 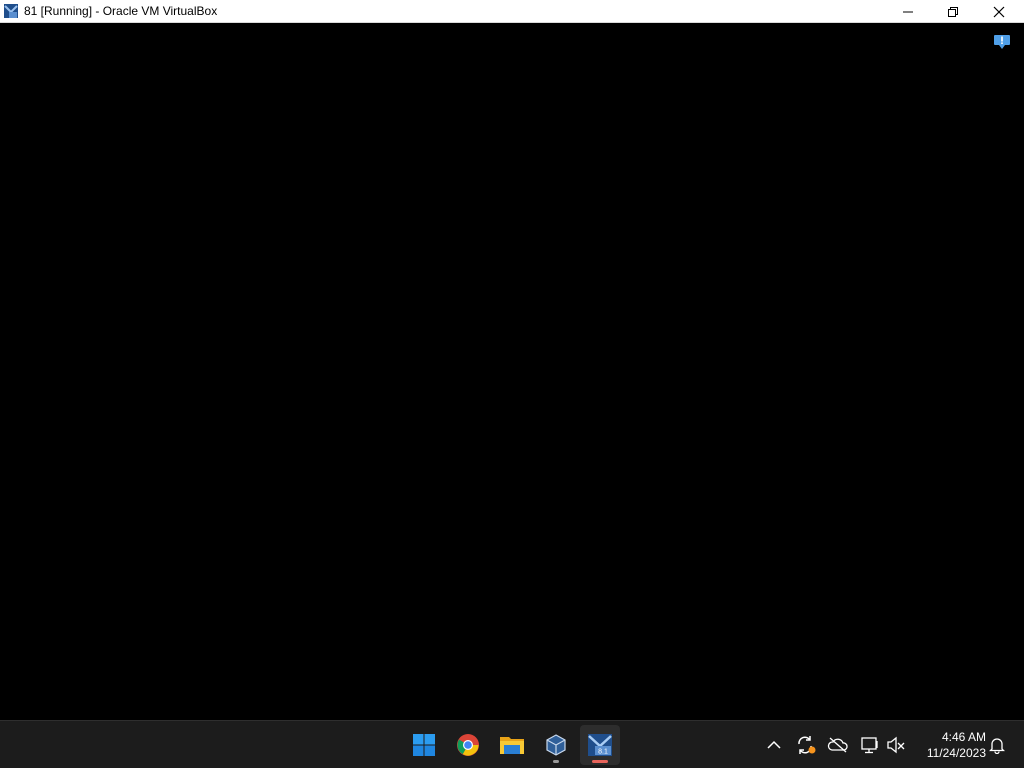 I want to click on network-icon, so click(x=869, y=745).